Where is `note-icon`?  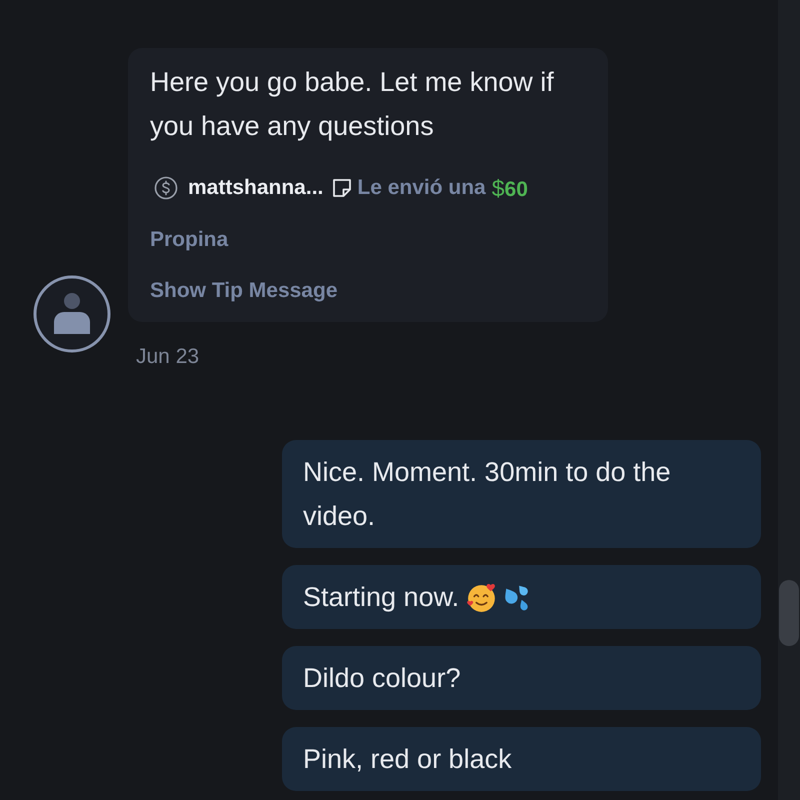
note-icon is located at coordinates (342, 188).